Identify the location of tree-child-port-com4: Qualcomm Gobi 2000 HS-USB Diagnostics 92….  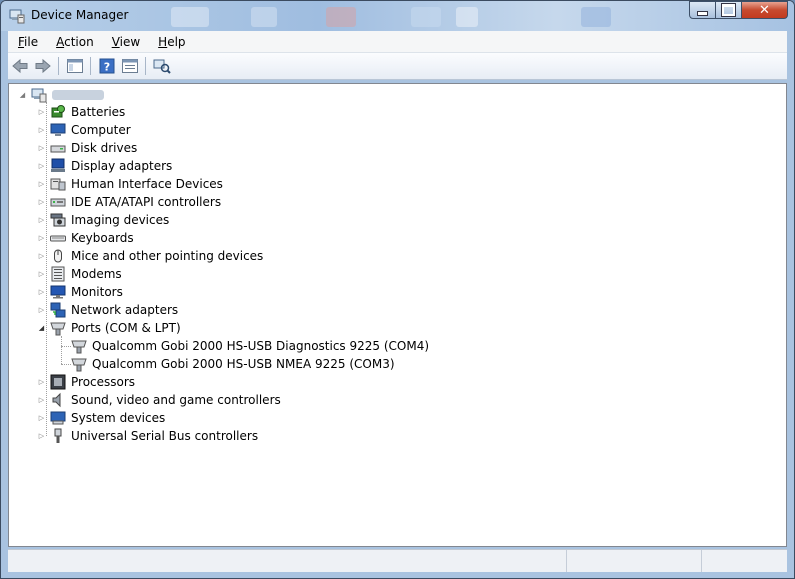
(250, 346).